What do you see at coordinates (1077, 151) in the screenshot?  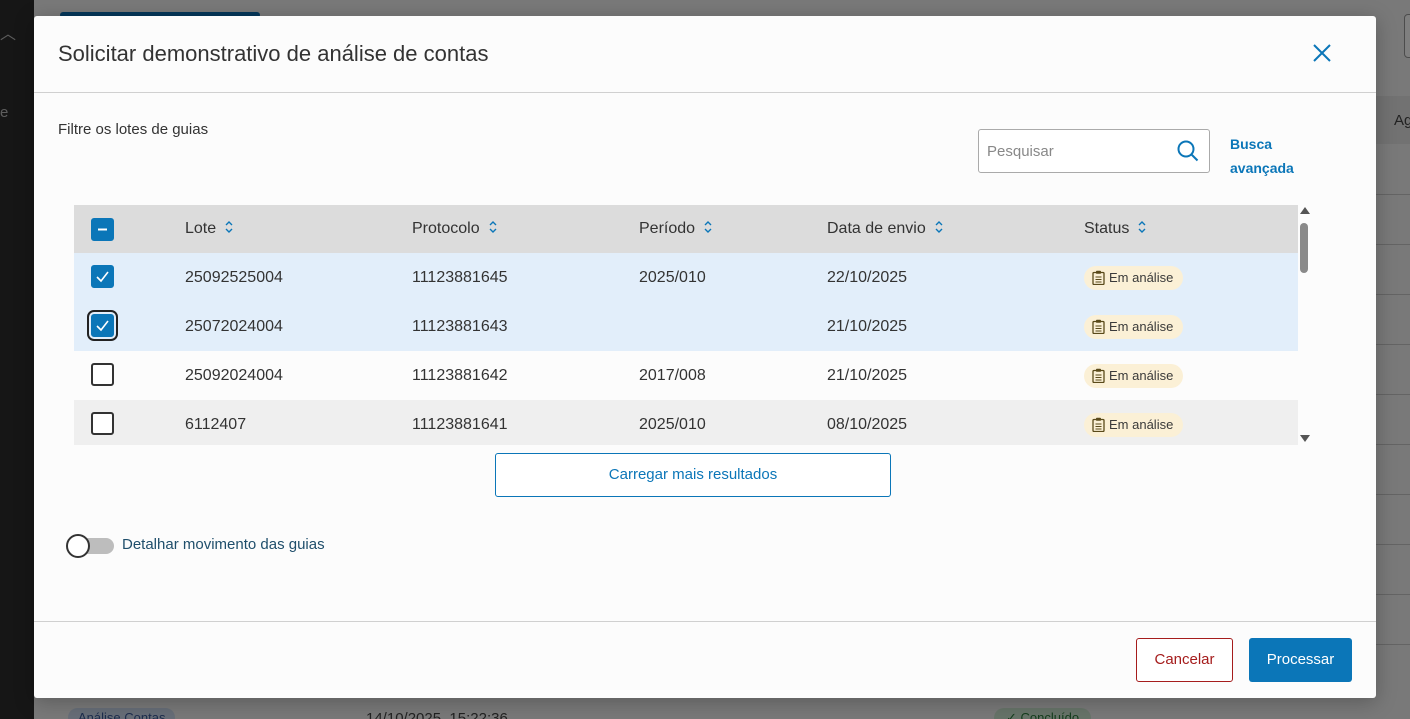 I see `search-input` at bounding box center [1077, 151].